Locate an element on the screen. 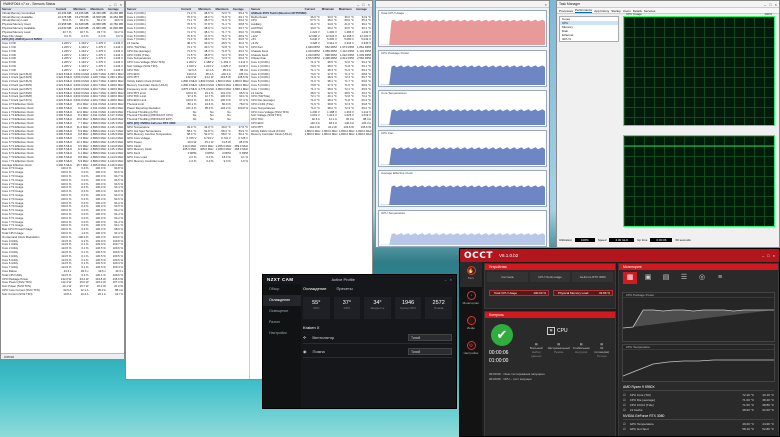 This screenshot has width=780, height=437. occt-device-tab: GeForce RTX 3080 is located at coordinates (593, 277).